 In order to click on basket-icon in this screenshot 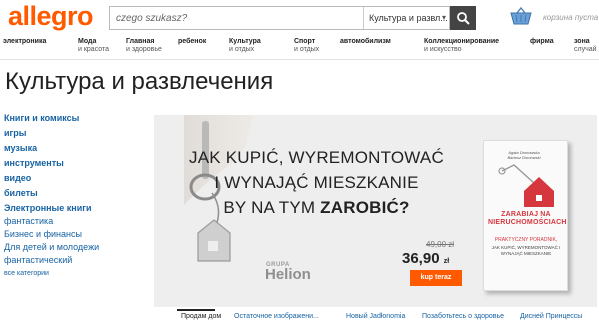, I will do `click(521, 15)`.